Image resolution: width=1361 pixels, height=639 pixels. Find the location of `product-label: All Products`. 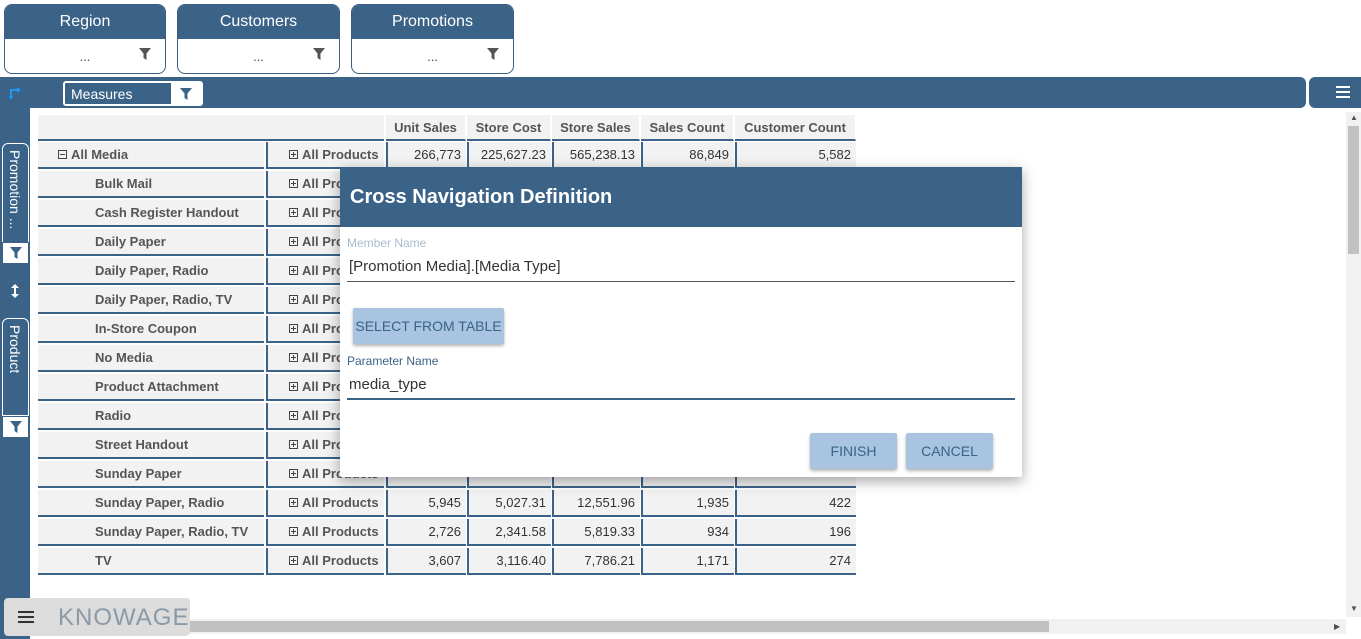

product-label: All Products is located at coordinates (340, 502).